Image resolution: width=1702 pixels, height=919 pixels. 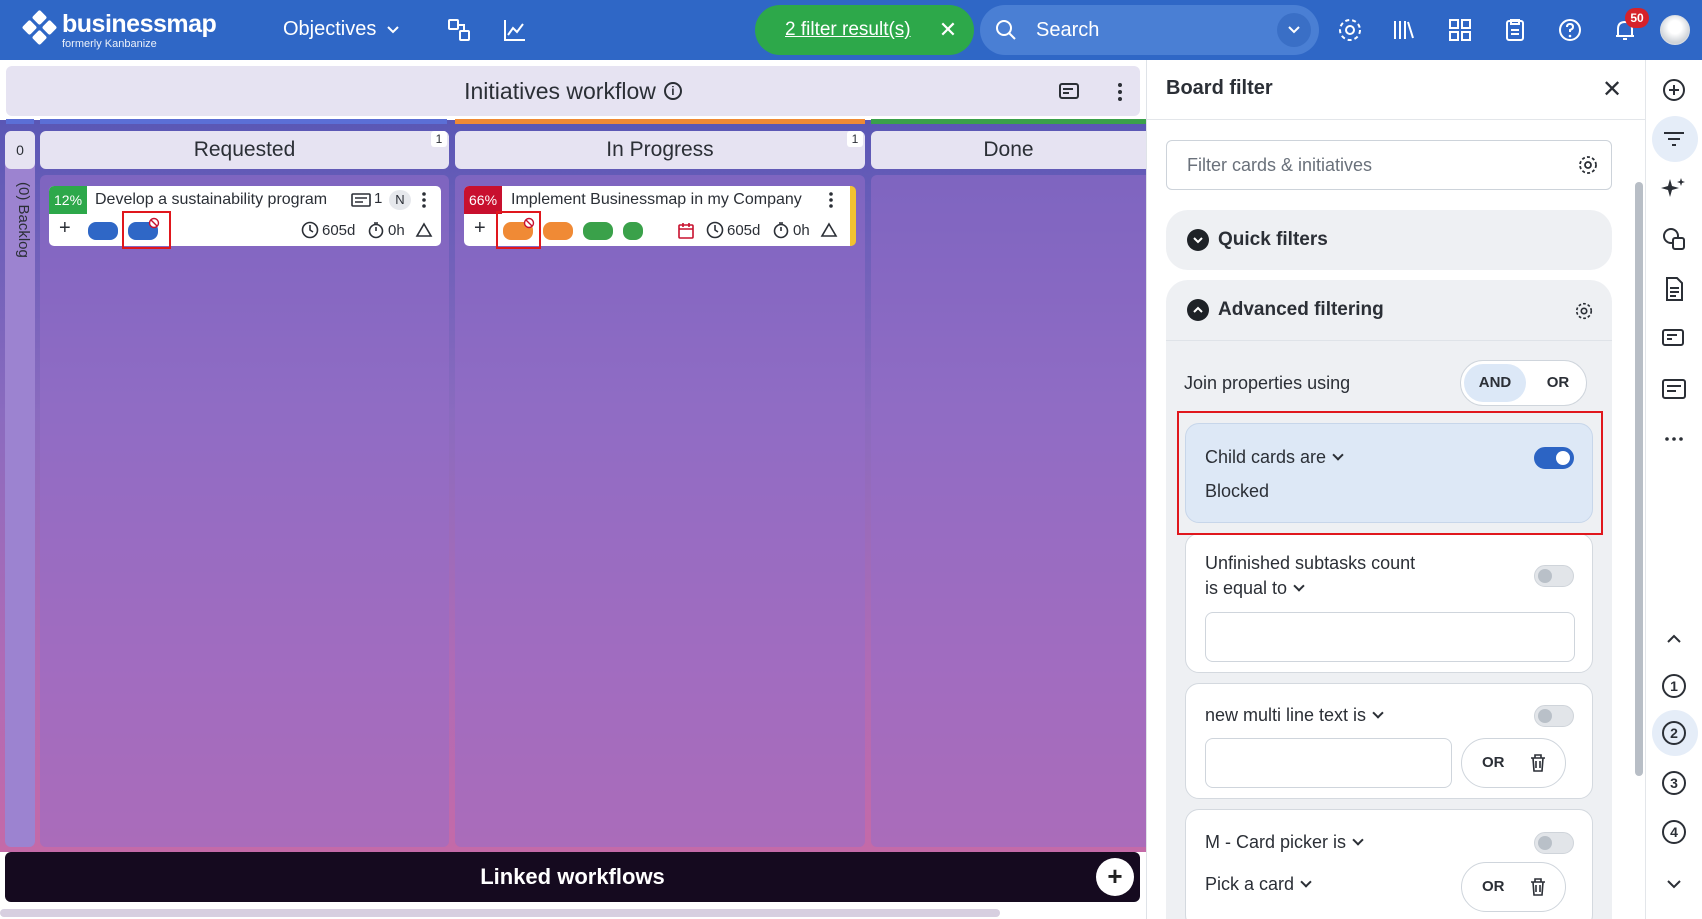 What do you see at coordinates (1515, 30) in the screenshot?
I see `clipboard-icon` at bounding box center [1515, 30].